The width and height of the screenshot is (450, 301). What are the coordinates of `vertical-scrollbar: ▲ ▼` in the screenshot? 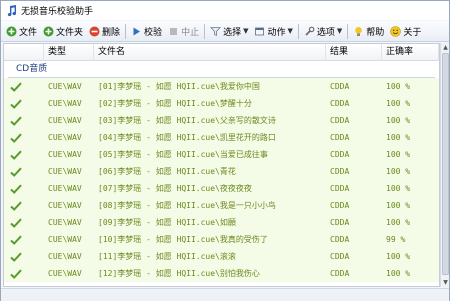 It's located at (444, 165).